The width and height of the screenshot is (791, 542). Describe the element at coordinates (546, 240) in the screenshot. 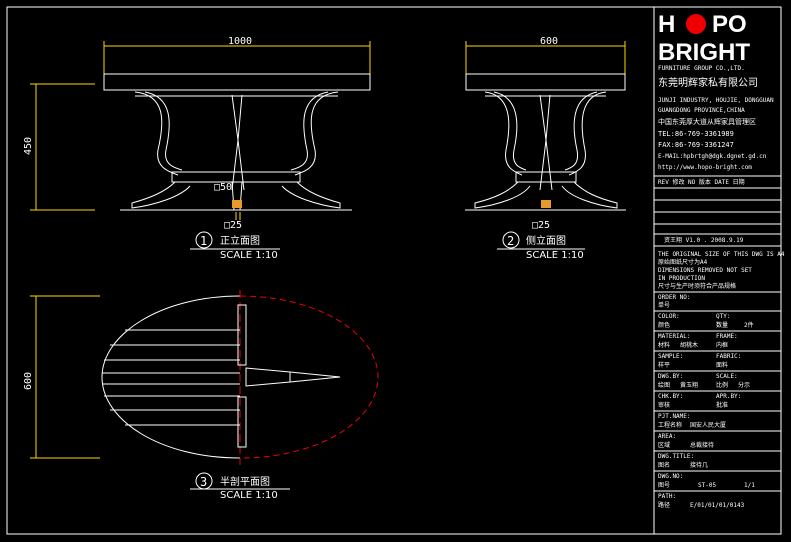

I see `view2-title: 侧立面图` at that location.